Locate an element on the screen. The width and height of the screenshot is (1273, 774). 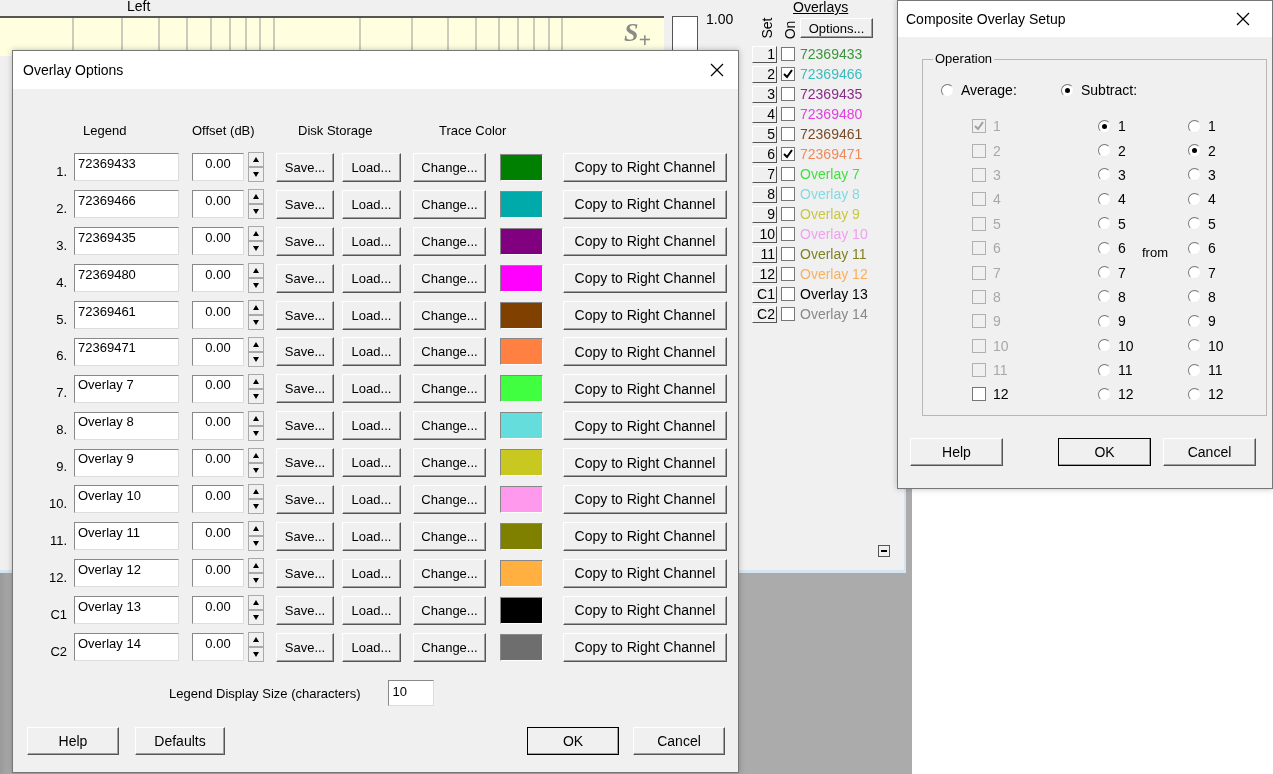
legend-field: Overlay 14 is located at coordinates (126, 647).